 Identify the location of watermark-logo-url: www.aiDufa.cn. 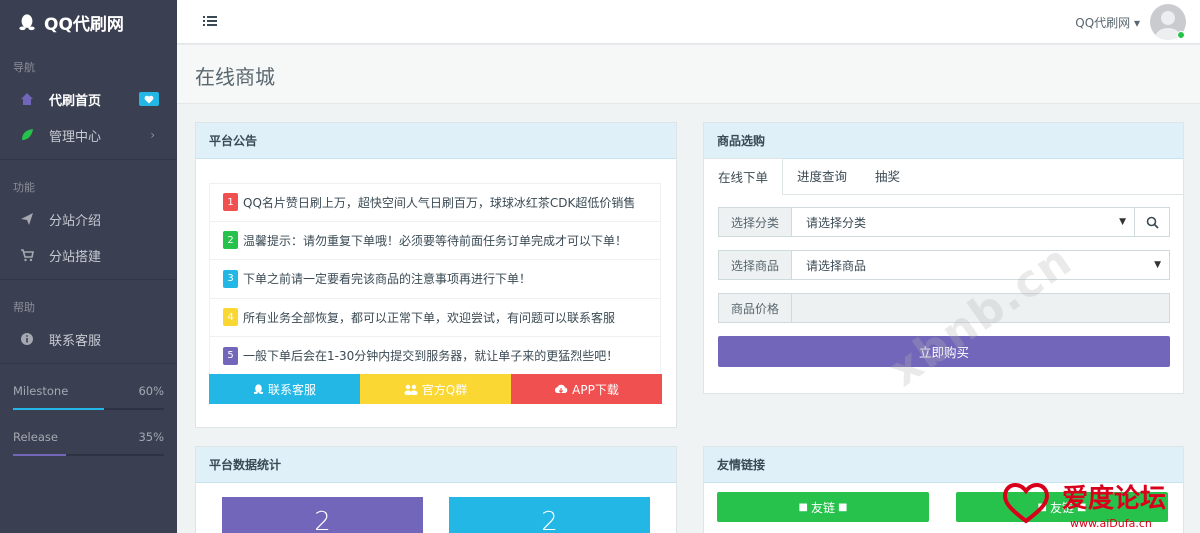
(1111, 523).